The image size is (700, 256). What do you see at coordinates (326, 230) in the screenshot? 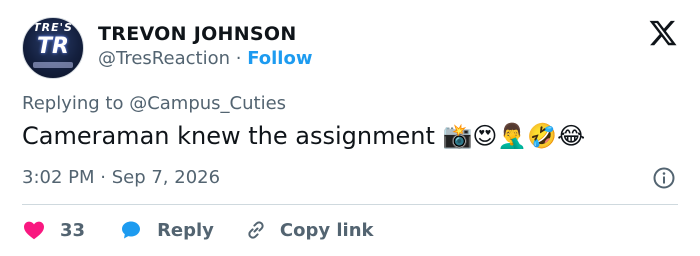
I see `copy-link-label: Copy link` at bounding box center [326, 230].